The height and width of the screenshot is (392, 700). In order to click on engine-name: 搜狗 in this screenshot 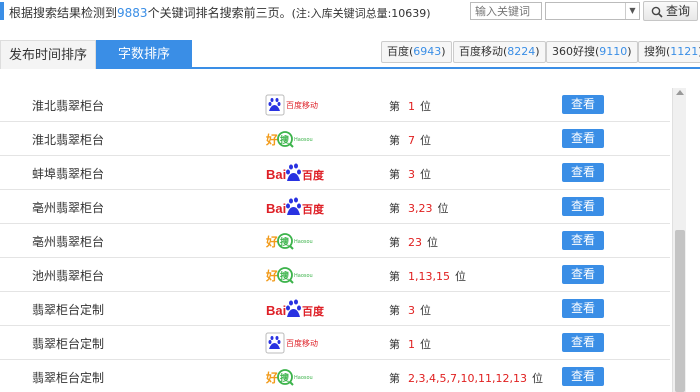, I will do `click(655, 51)`.